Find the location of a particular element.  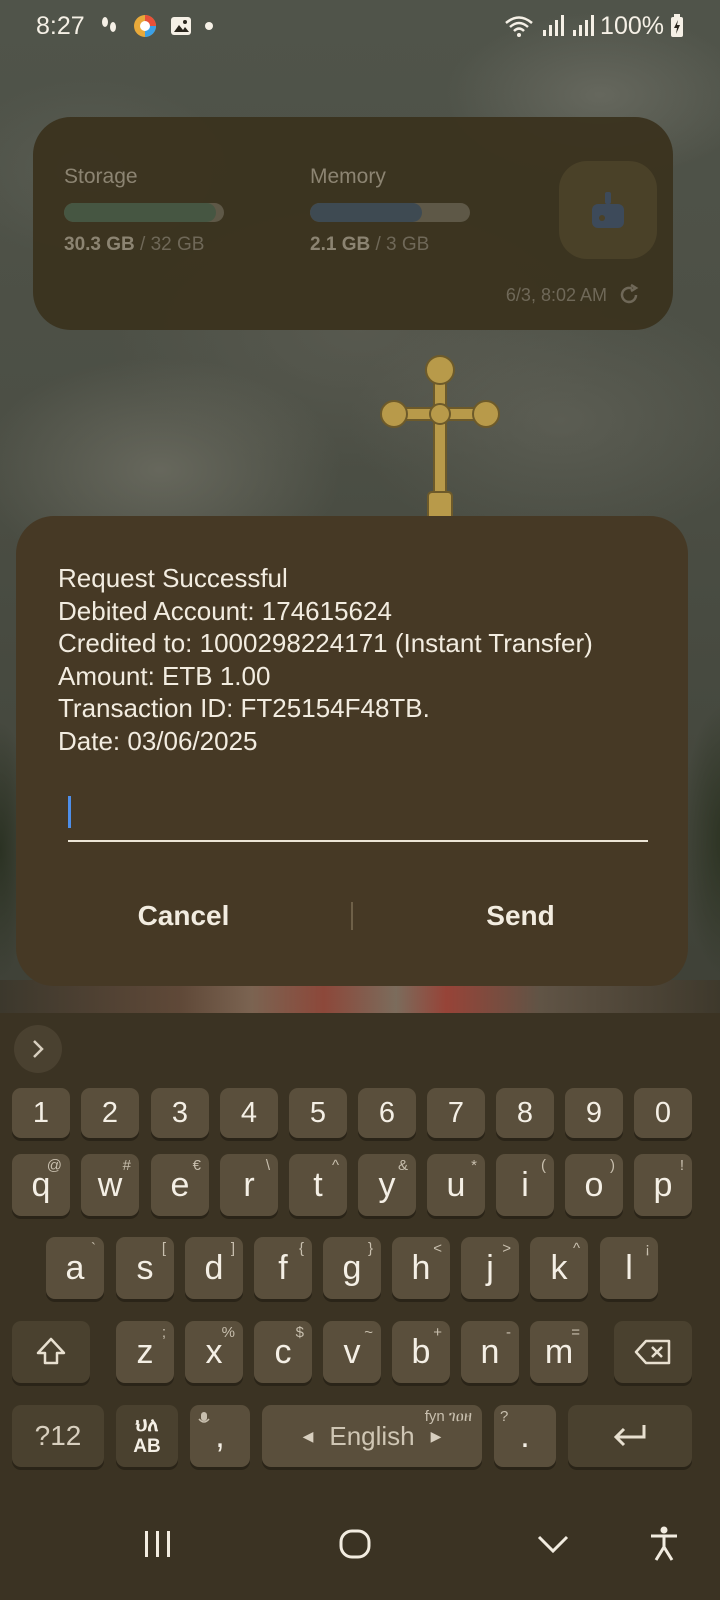

key-u: u * is located at coordinates (456, 1185).